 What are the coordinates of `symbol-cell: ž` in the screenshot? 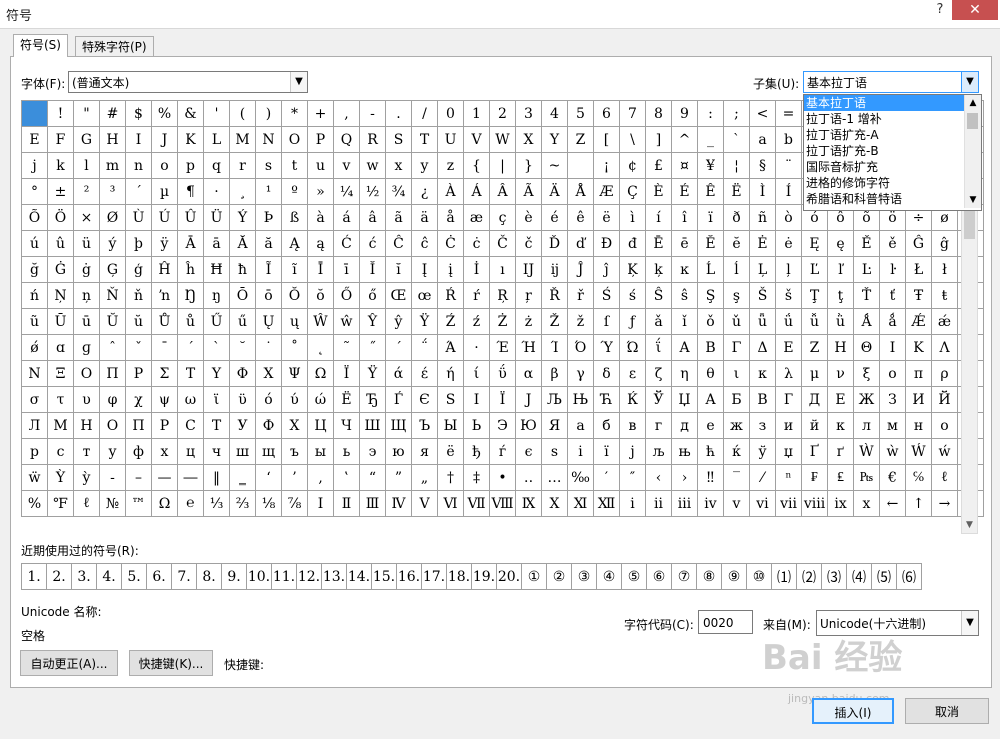 It's located at (580, 321).